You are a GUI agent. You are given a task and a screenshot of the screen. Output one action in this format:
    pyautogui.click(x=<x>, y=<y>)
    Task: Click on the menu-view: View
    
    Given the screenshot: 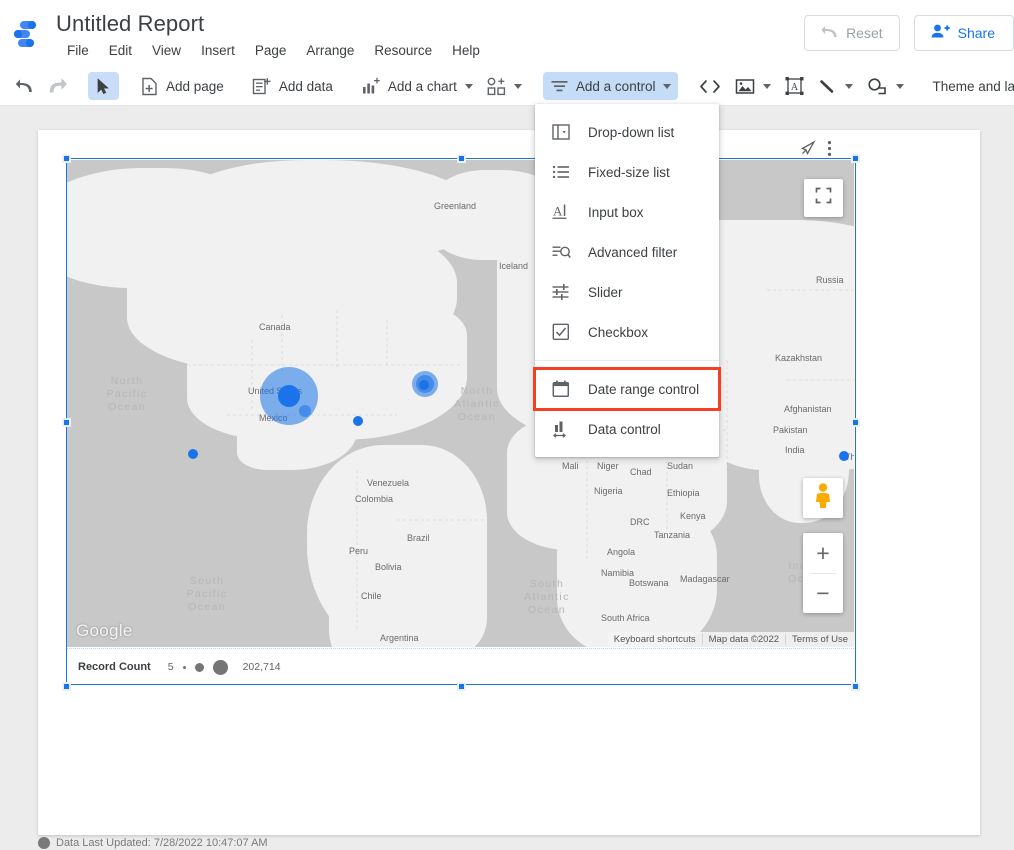 What is the action you would take?
    pyautogui.click(x=166, y=50)
    